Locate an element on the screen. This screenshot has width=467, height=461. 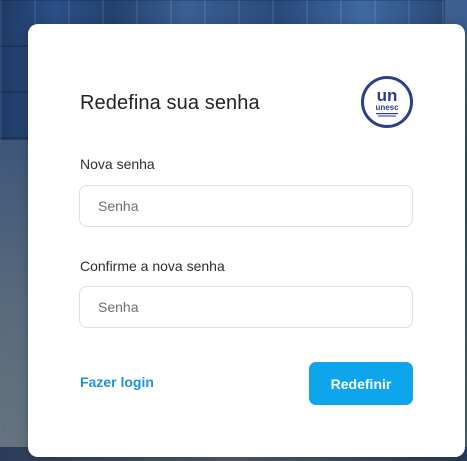
confirm-password-label: Confirme a nova senha is located at coordinates (152, 266).